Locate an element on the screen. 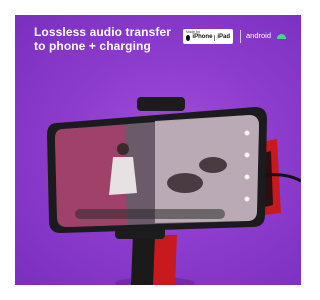 Image resolution: width=320 pixels, height=300 pixels. made-for-iphone-ipad-badge: Made for iPhone iPad is located at coordinates (208, 36).